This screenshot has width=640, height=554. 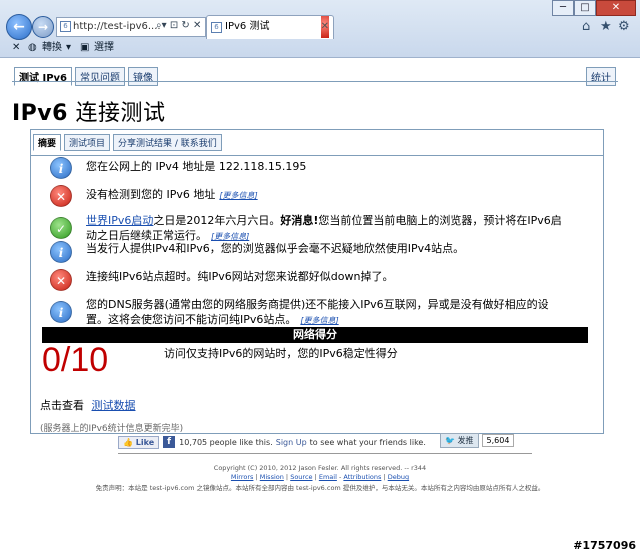 What do you see at coordinates (291, 442) in the screenshot?
I see `signup-link: Sign Up` at bounding box center [291, 442].